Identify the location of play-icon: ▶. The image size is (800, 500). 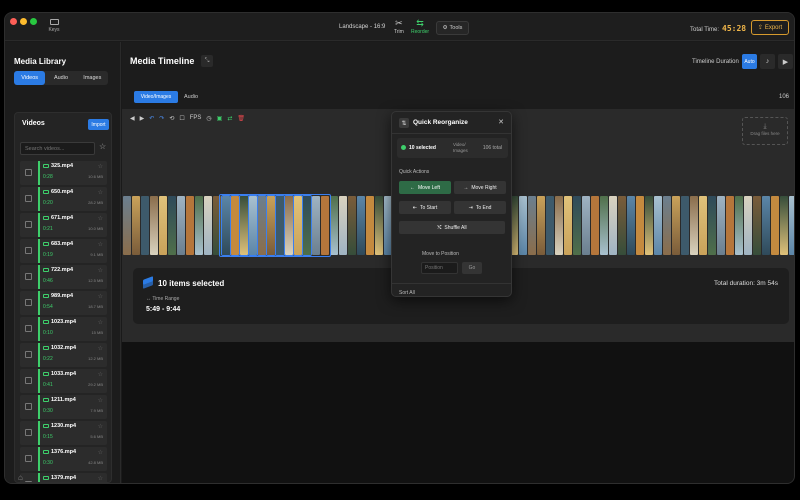
(142, 118).